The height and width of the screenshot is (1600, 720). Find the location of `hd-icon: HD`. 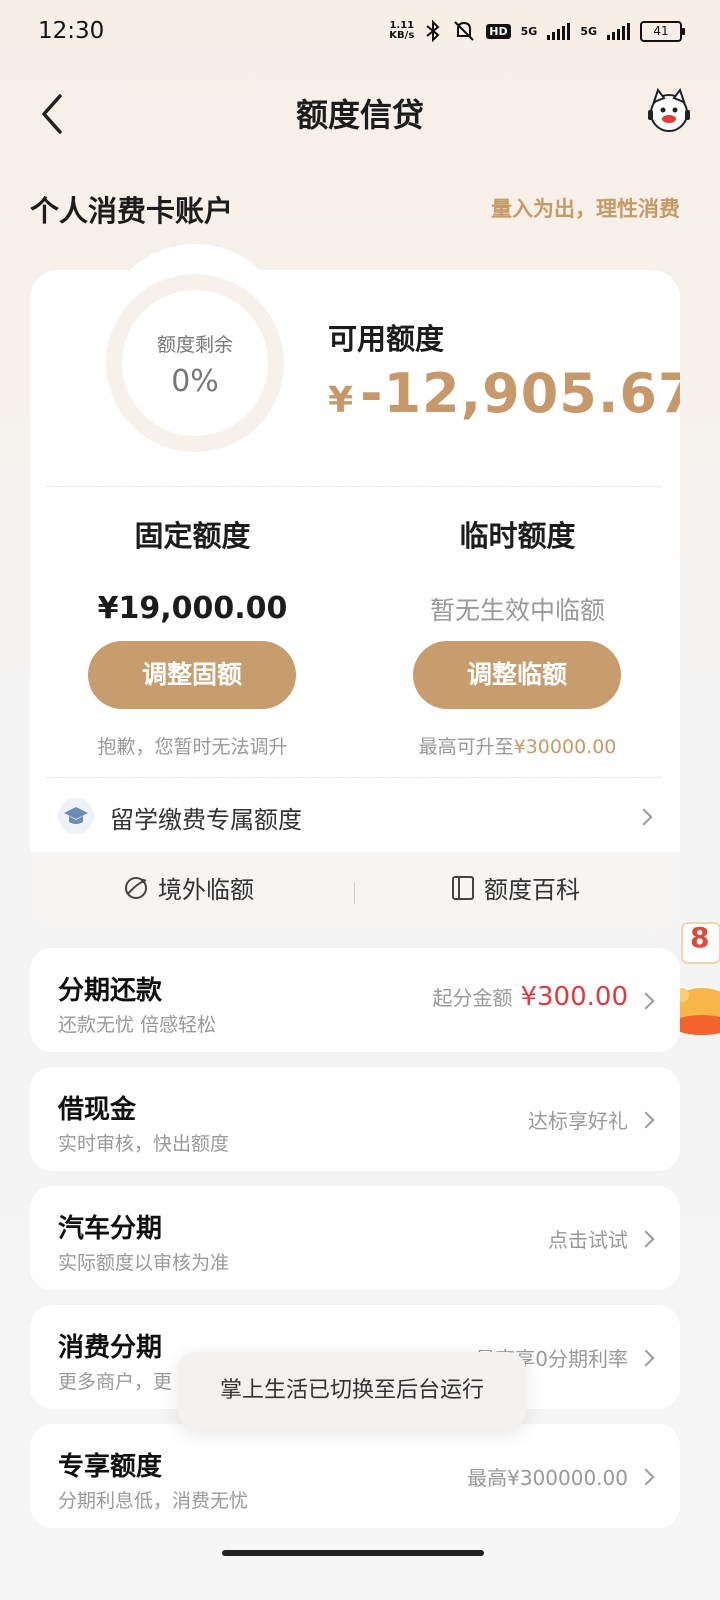

hd-icon: HD is located at coordinates (498, 31).